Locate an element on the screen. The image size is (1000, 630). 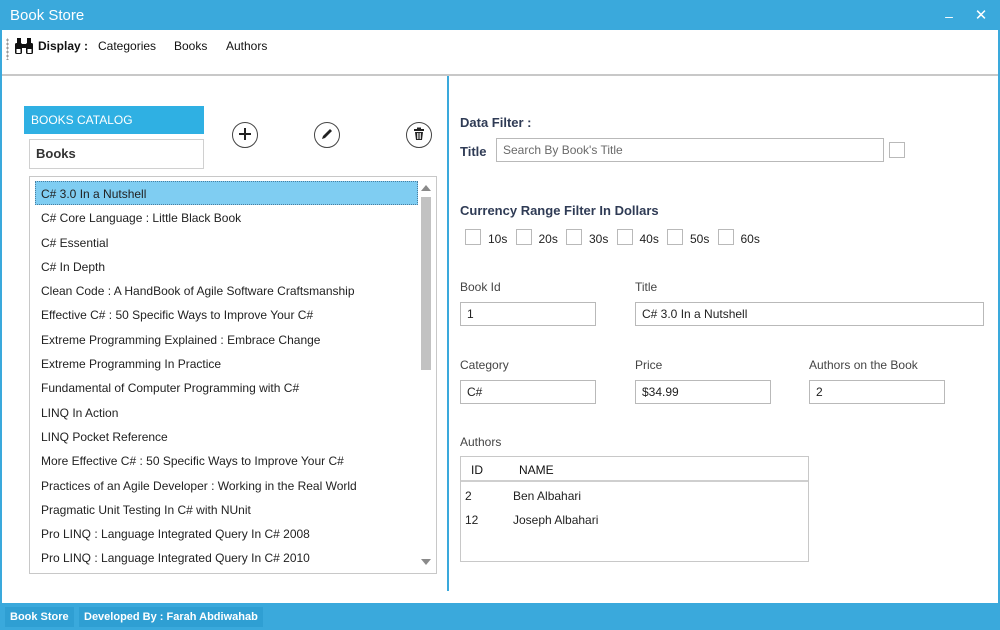
list-item: C# In Depth is located at coordinates (226, 266).